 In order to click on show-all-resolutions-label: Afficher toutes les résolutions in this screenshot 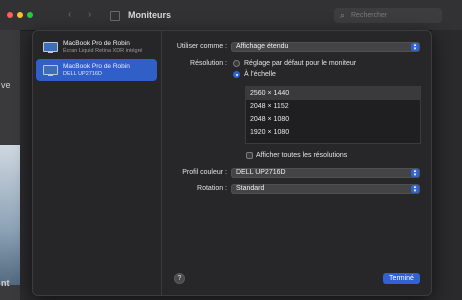, I will do `click(301, 155)`.